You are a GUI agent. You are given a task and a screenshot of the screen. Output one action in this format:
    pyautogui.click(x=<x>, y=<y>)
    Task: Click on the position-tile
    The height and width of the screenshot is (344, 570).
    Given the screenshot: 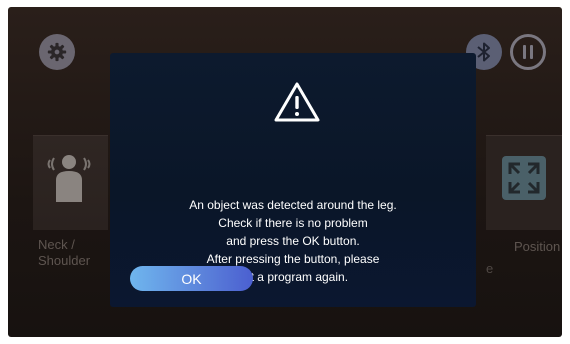 What is the action you would take?
    pyautogui.click(x=524, y=182)
    